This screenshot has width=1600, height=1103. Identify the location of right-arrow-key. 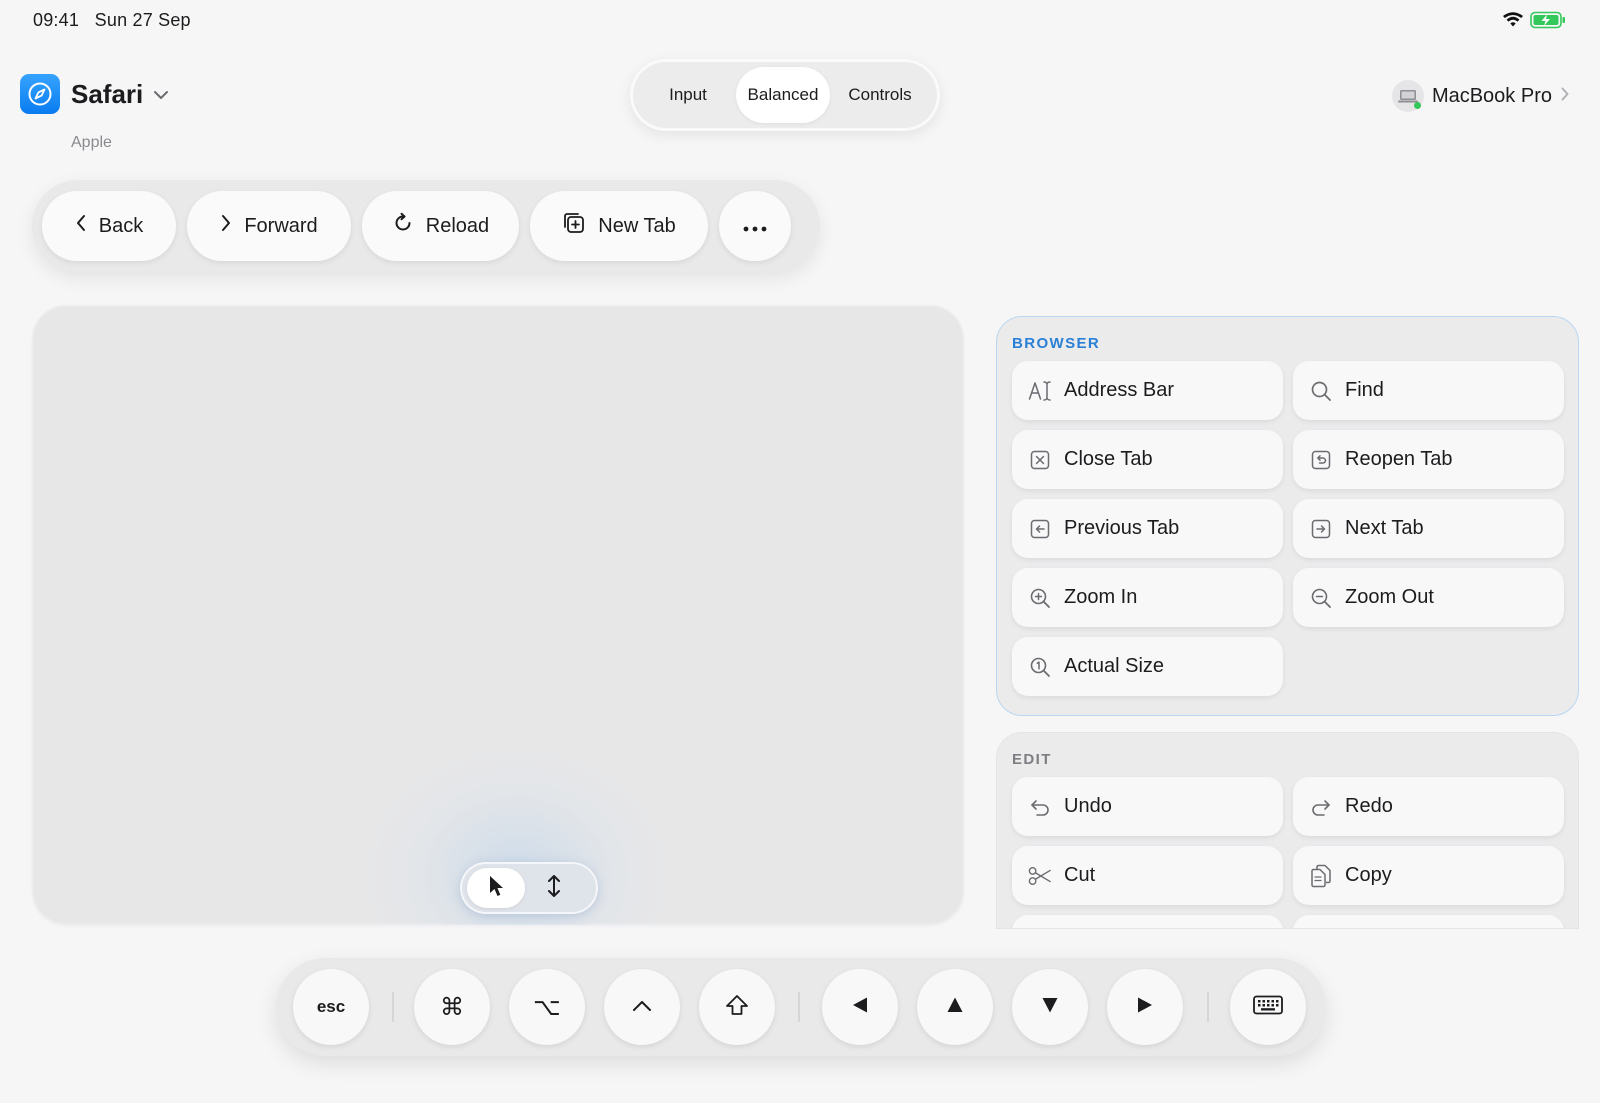
(1145, 1007).